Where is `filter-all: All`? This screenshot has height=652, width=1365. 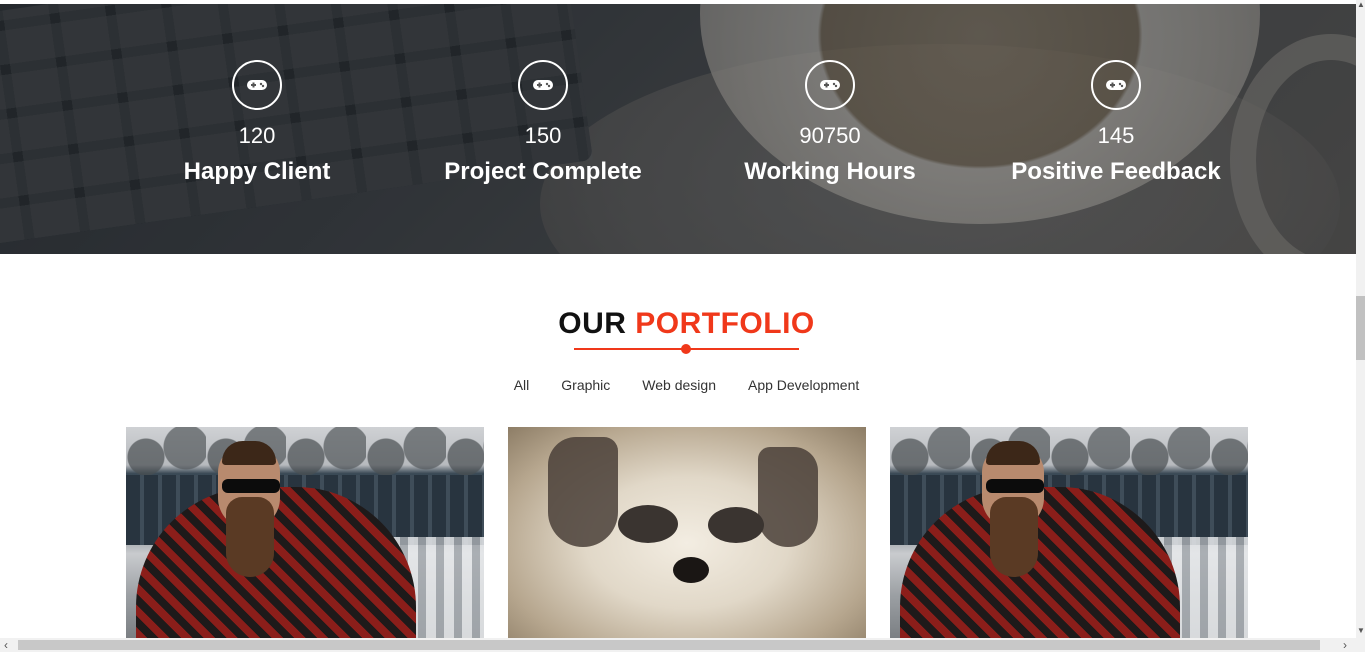
filter-all: All is located at coordinates (522, 385).